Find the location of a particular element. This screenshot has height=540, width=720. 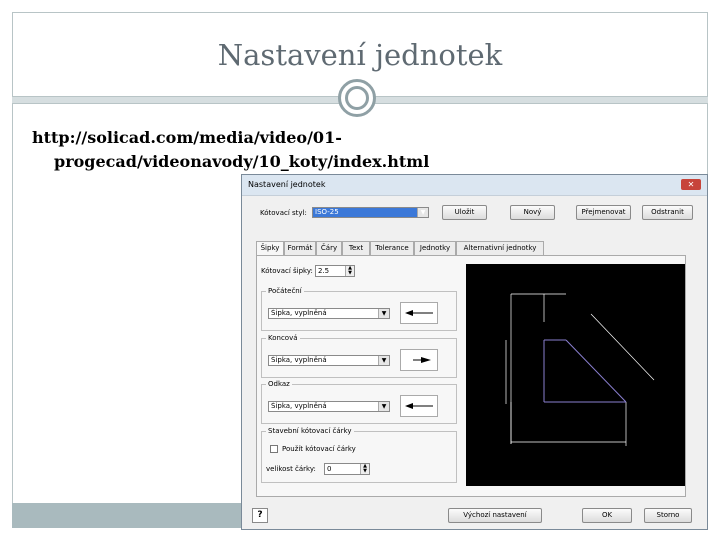

dialog-titlebar: Nastavení jednotek ✕ is located at coordinates (474, 185).